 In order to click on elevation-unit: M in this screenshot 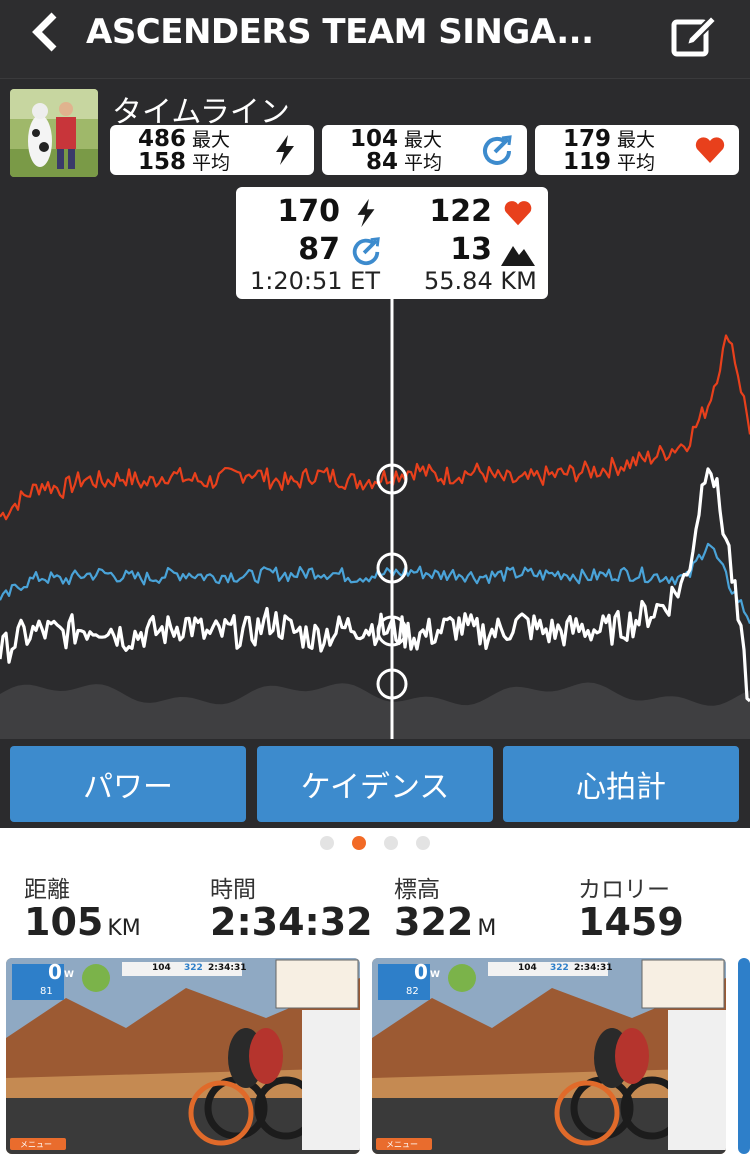, I will do `click(487, 928)`.